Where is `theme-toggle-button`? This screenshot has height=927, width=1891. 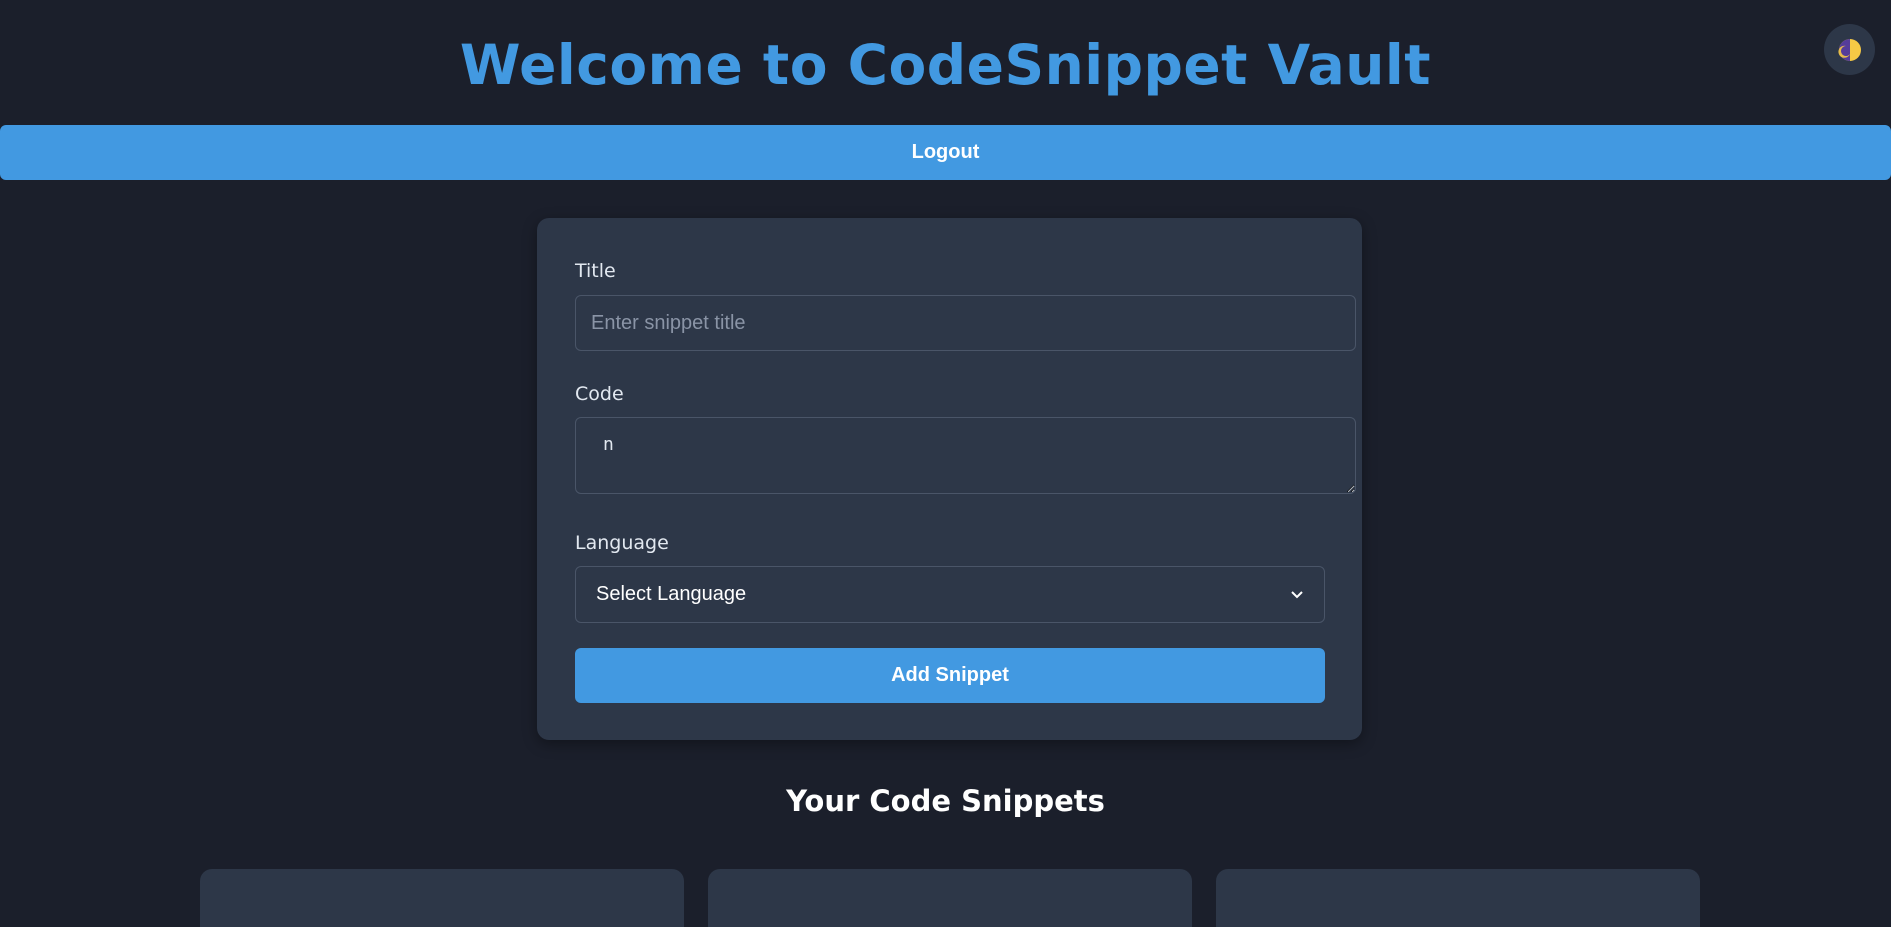 theme-toggle-button is located at coordinates (1849, 49).